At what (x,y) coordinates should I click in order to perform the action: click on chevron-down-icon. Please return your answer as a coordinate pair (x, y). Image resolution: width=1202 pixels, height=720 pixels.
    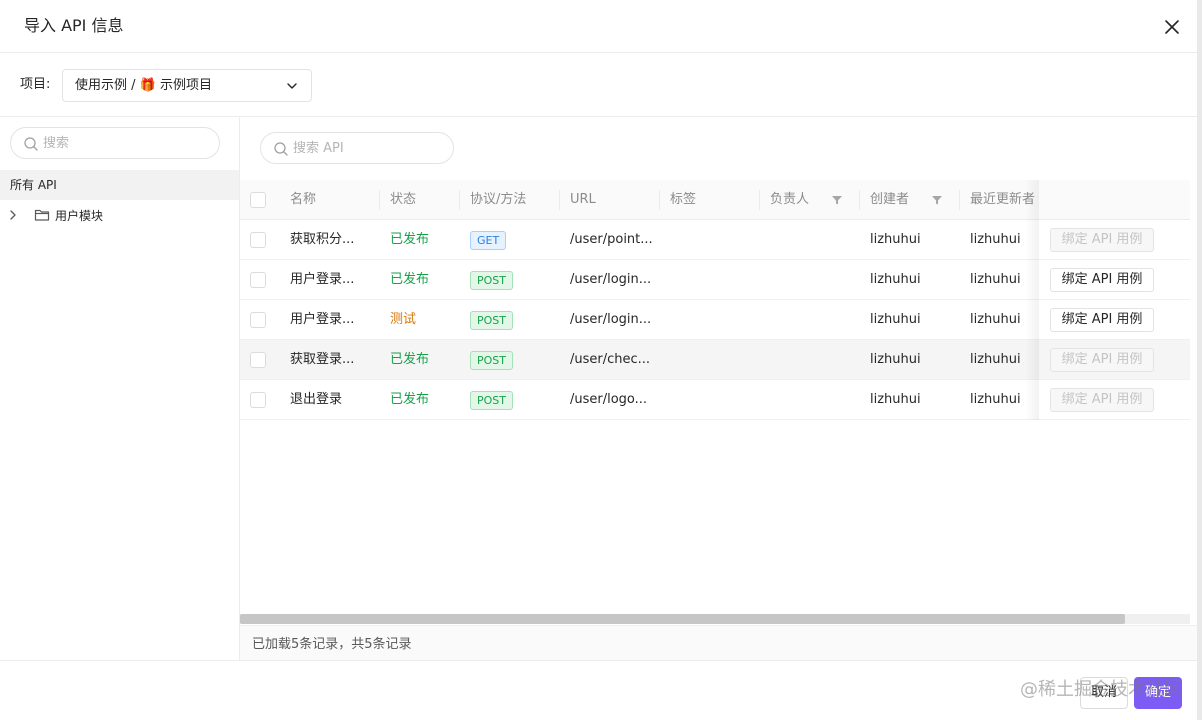
    Looking at the image, I should click on (292, 86).